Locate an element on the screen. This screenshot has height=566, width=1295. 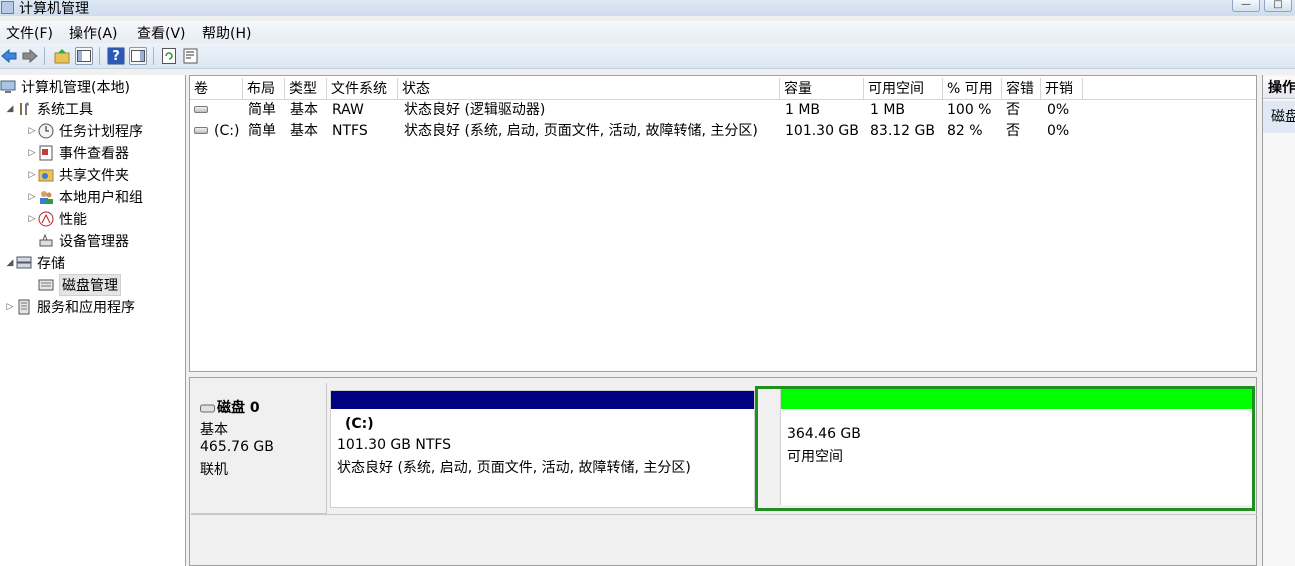
tree-node-event-viewer: ▷ 事件查看器 is located at coordinates (77, 153).